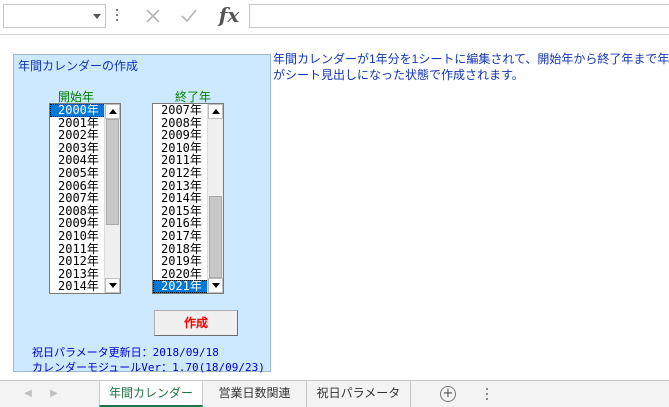 The image size is (669, 407). I want to click on close-icon, so click(153, 16).